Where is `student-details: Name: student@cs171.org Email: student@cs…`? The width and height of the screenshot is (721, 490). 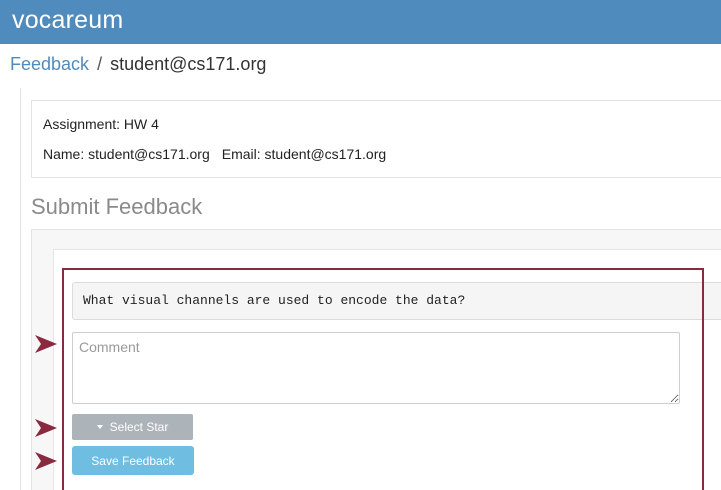
student-details: Name: student@cs171.org Email: student@cs… is located at coordinates (214, 154).